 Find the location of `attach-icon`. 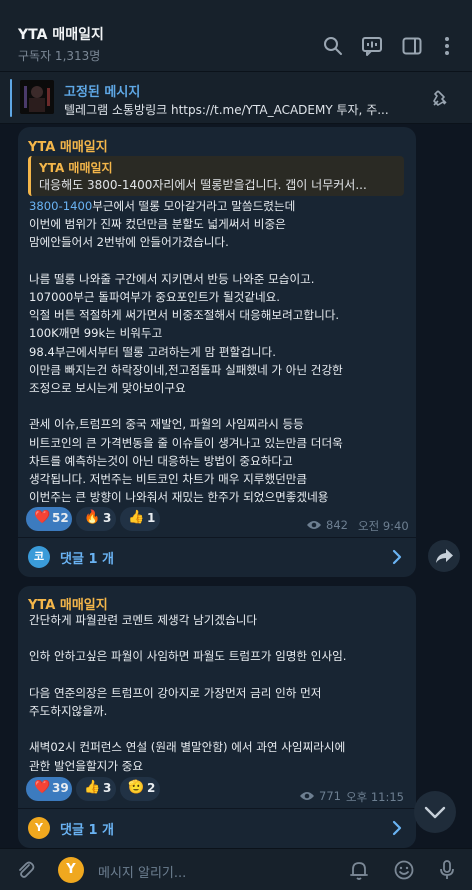

attach-icon is located at coordinates (25, 870).